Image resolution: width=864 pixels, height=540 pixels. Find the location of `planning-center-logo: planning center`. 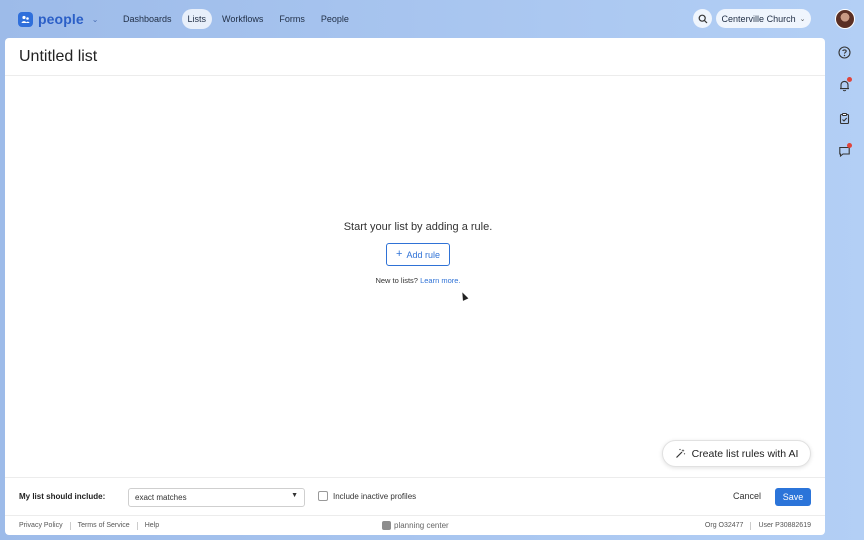

planning-center-logo: planning center is located at coordinates (415, 525).